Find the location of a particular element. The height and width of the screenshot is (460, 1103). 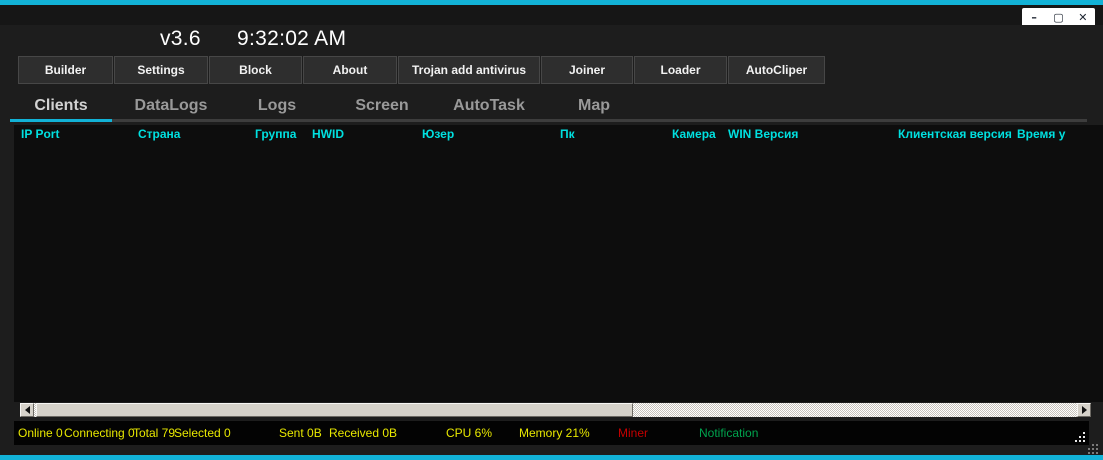

tab-datalogs: DataLogs is located at coordinates (171, 105).